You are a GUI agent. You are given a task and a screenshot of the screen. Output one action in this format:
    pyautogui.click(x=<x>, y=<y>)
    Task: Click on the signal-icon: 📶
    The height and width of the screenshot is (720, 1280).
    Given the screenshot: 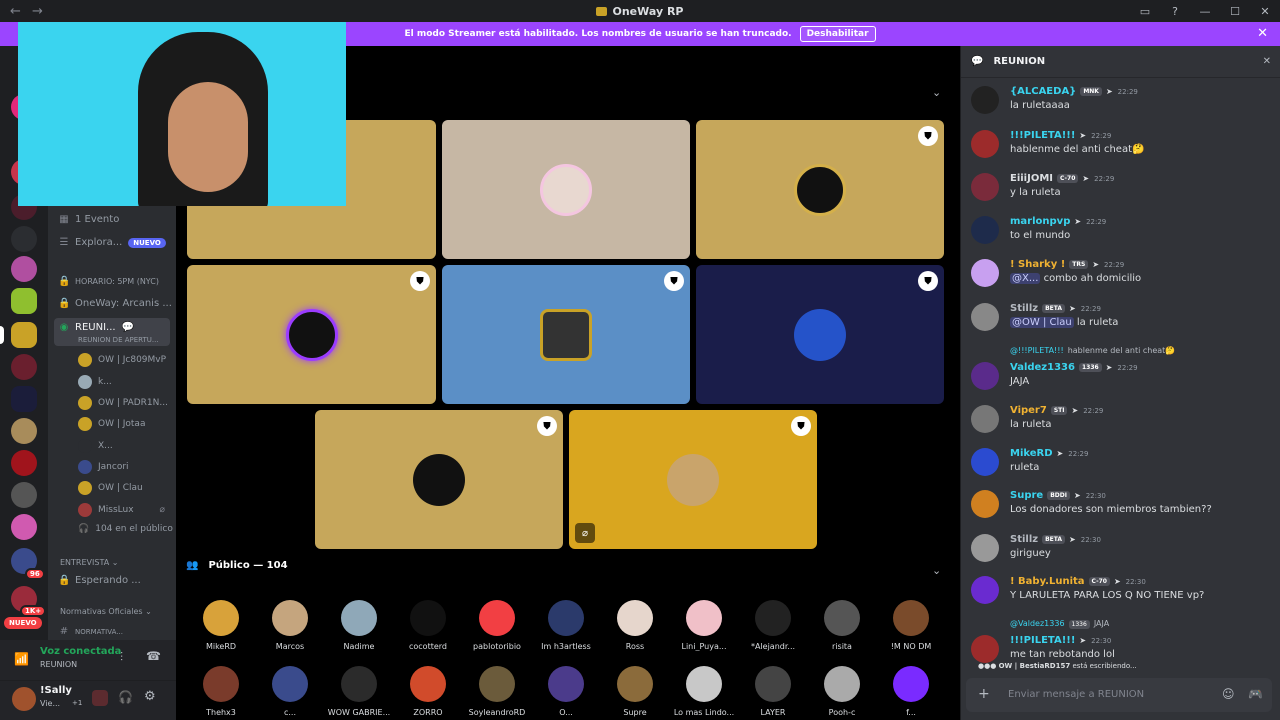 What is the action you would take?
    pyautogui.click(x=21, y=659)
    